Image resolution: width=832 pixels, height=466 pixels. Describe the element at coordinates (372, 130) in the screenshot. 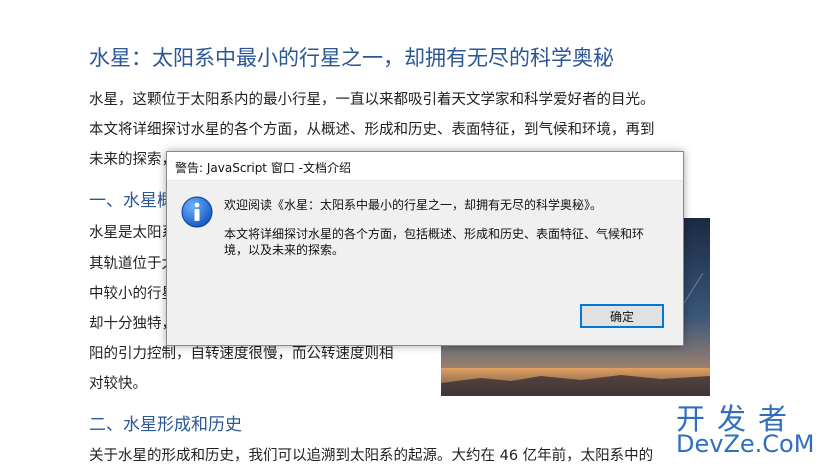

I see `intro-line-2: 本文将详细探讨水星的各个方面，从概述、形成和历史、表面特征，到气候和环境，再到` at that location.